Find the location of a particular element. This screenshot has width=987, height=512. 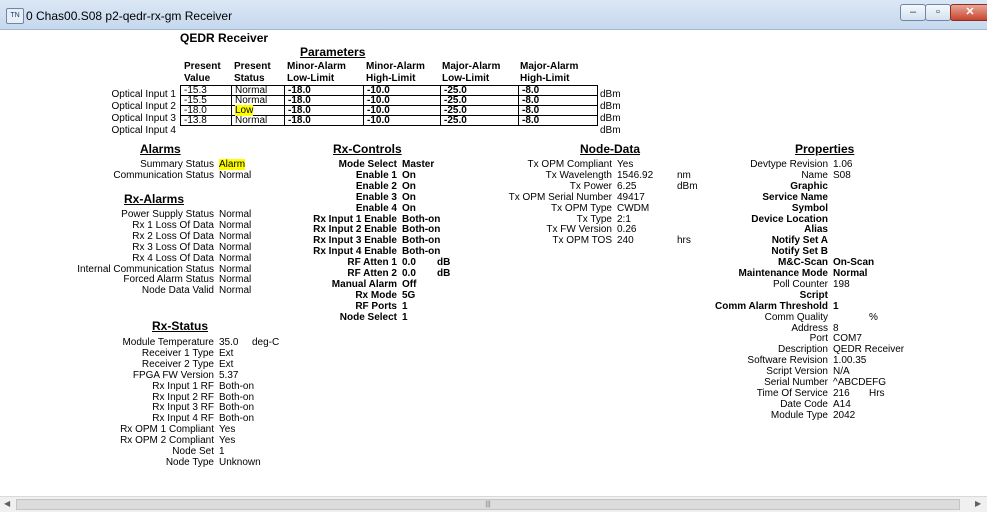

field-label: Port is located at coordinates (818, 339).